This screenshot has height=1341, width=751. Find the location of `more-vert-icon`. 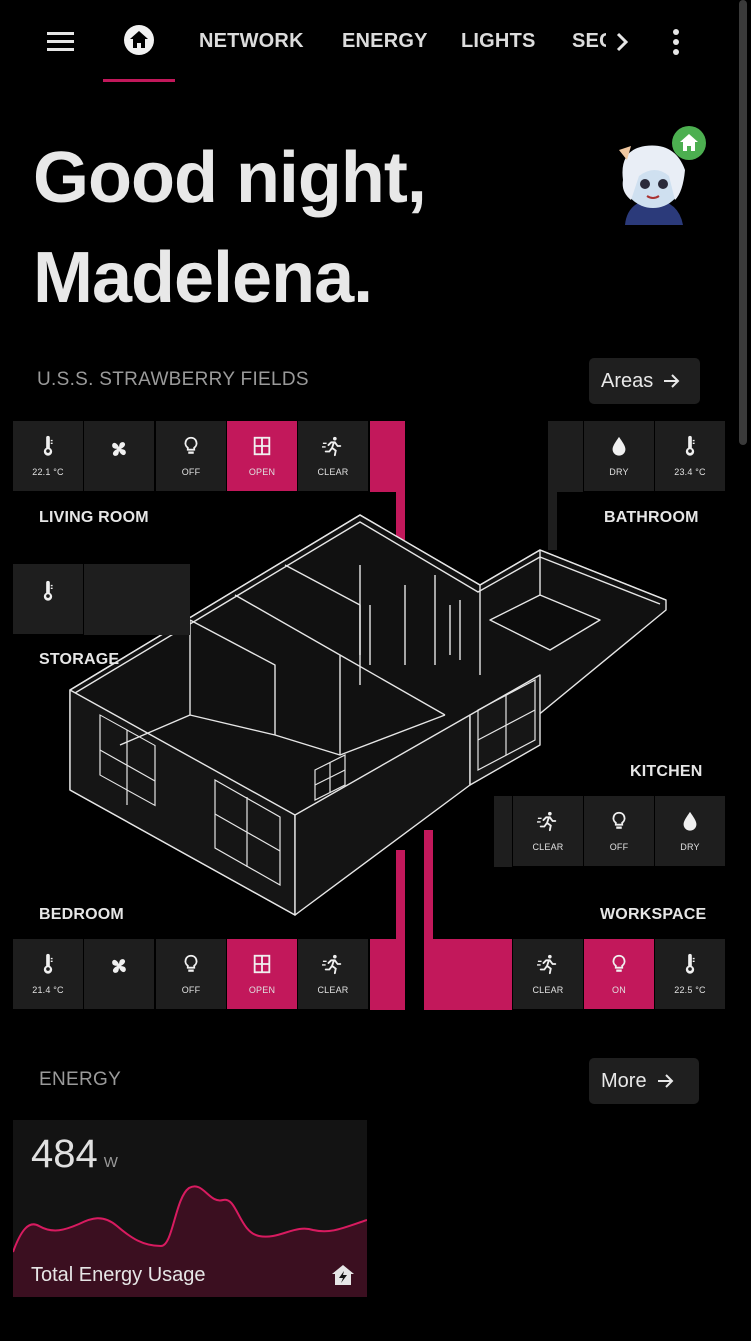

more-vert-icon is located at coordinates (676, 42).